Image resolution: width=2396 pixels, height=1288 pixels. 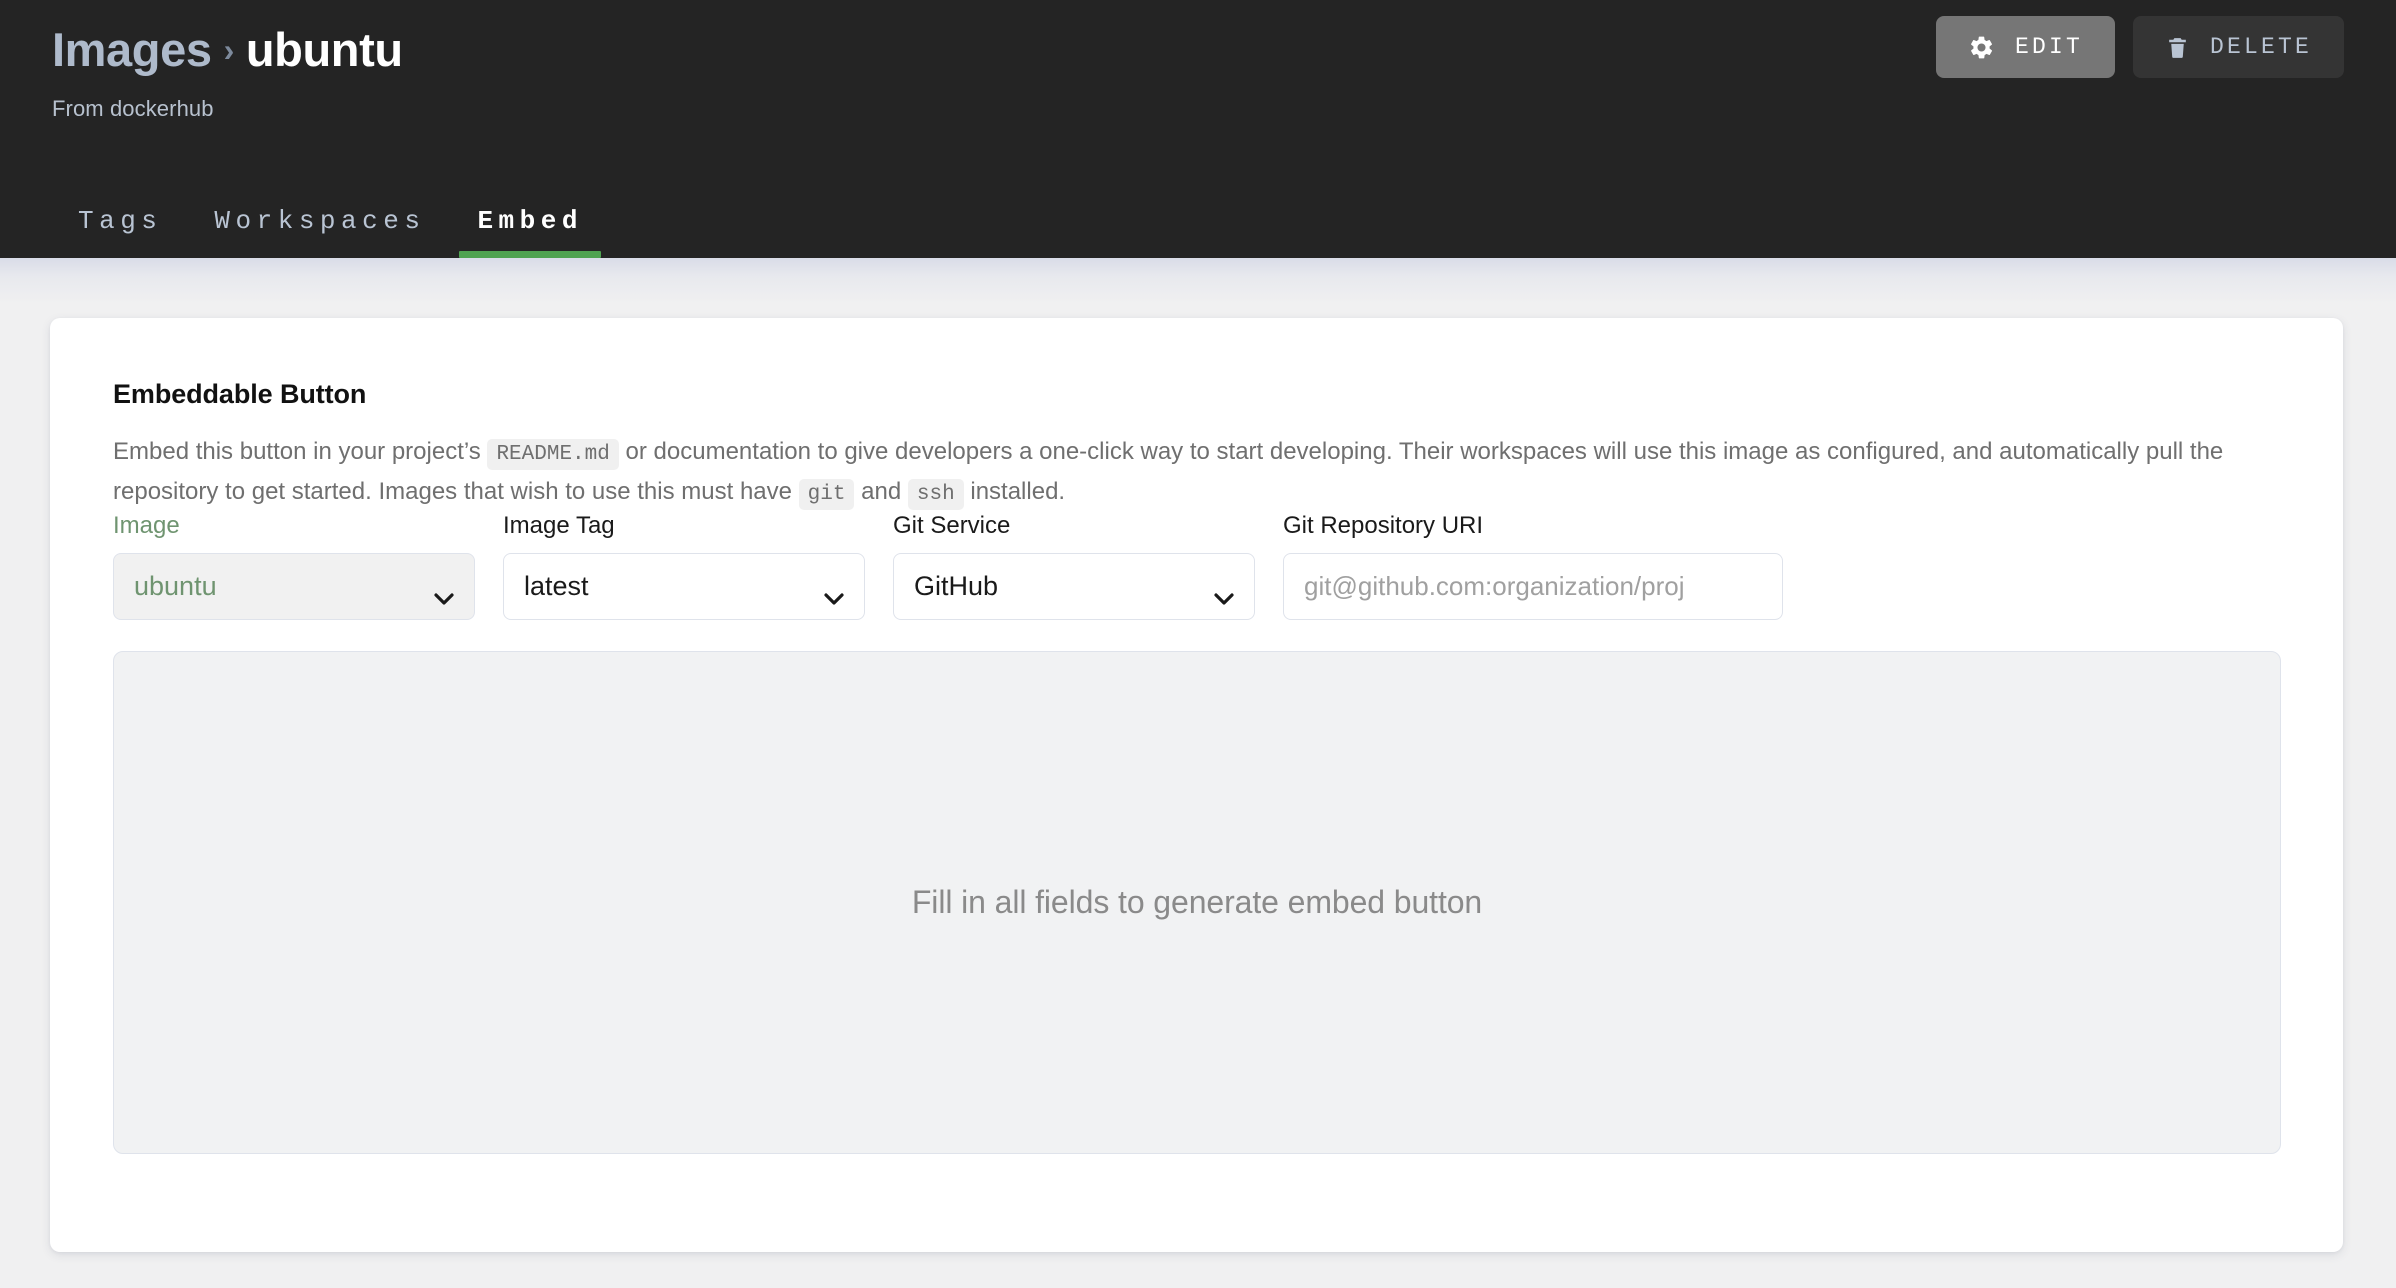 I want to click on git-service-select-value: GitHub, so click(x=956, y=586).